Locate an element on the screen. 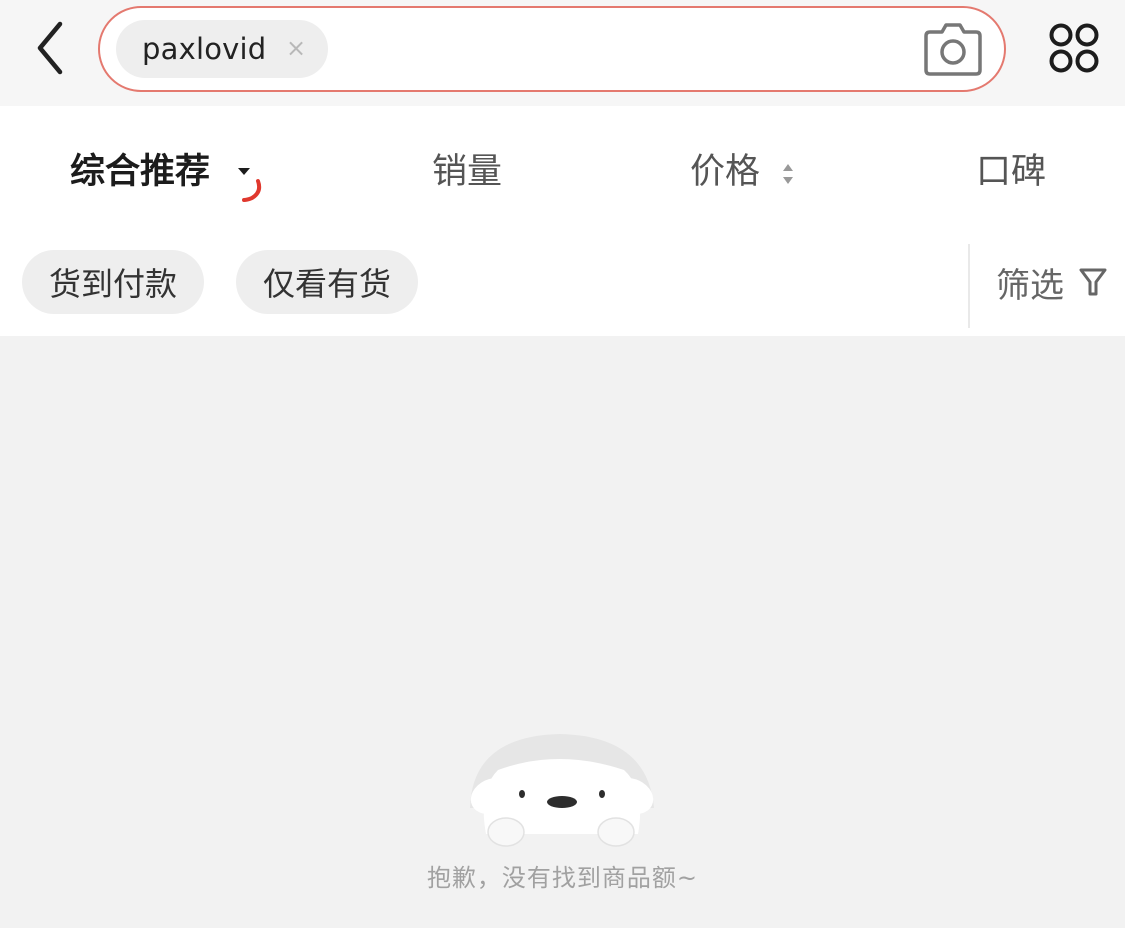 The height and width of the screenshot is (928, 1125). puppy-illustration is located at coordinates (562, 790).